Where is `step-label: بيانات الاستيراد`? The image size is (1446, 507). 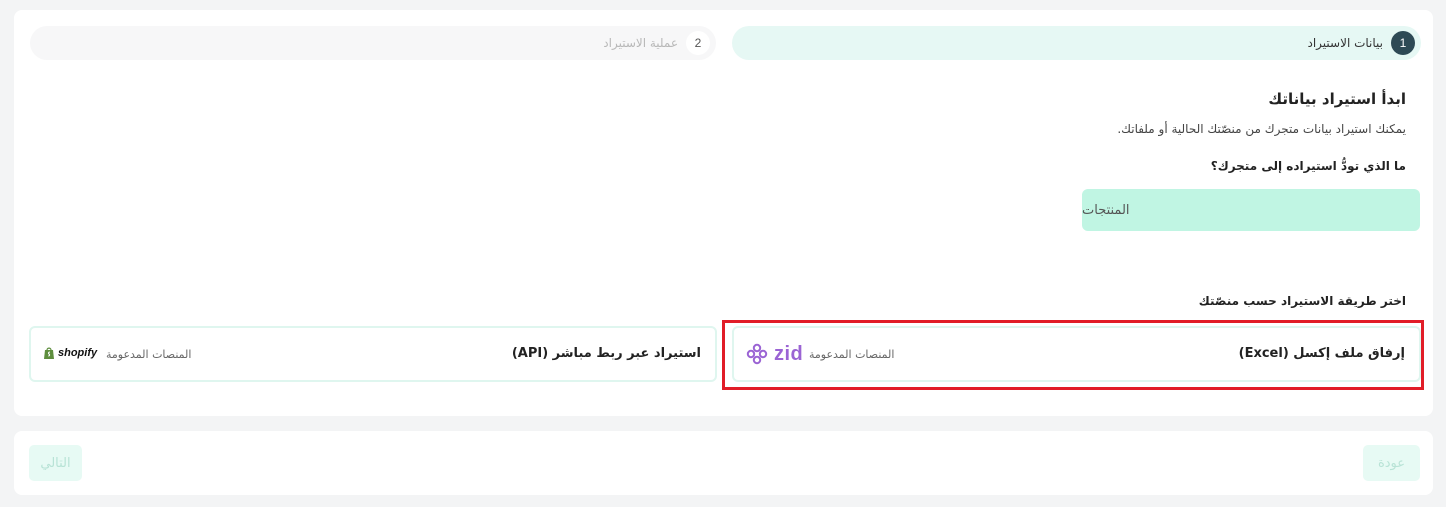
step-label: بيانات الاستيراد is located at coordinates (1345, 43).